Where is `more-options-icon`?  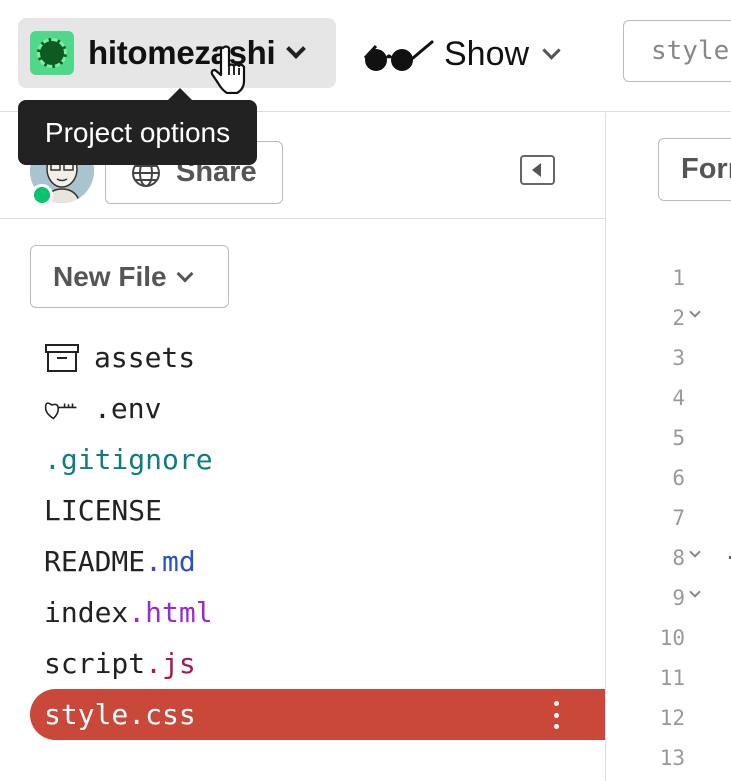 more-options-icon is located at coordinates (557, 715).